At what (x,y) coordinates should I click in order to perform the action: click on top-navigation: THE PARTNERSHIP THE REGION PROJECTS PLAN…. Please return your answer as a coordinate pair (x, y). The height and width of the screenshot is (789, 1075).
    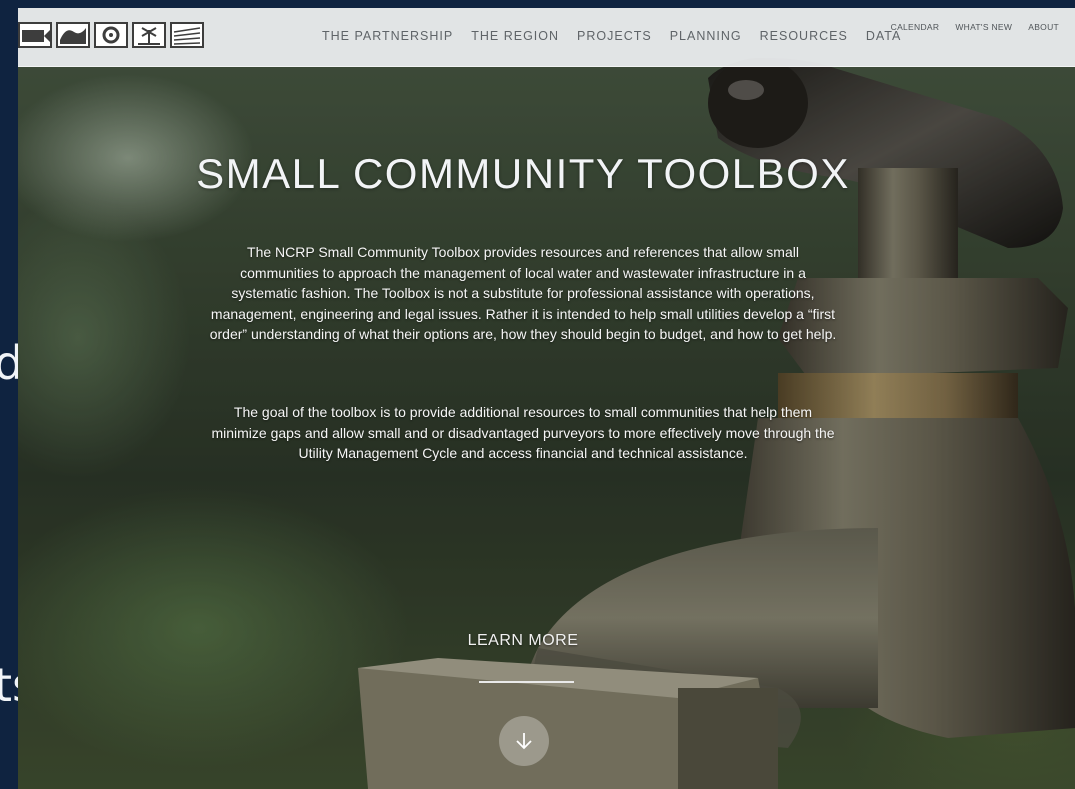
    Looking at the image, I should click on (546, 37).